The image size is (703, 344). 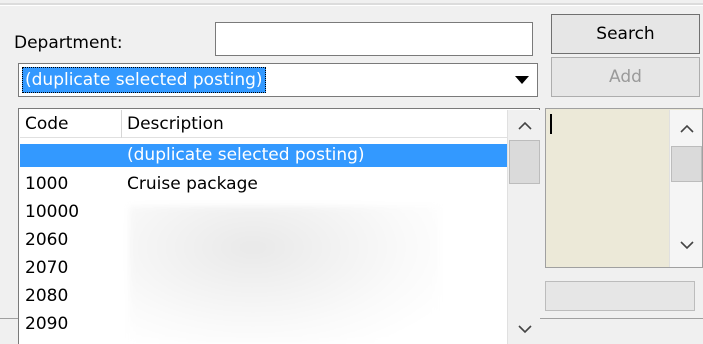 What do you see at coordinates (52, 212) in the screenshot?
I see `list-item-code: 10000` at bounding box center [52, 212].